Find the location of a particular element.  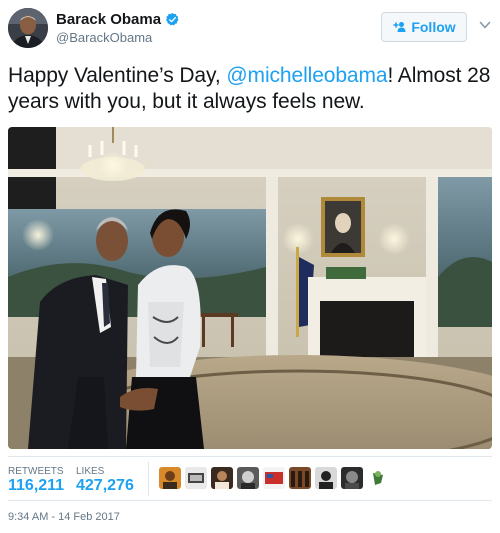

divider-top is located at coordinates (250, 456).